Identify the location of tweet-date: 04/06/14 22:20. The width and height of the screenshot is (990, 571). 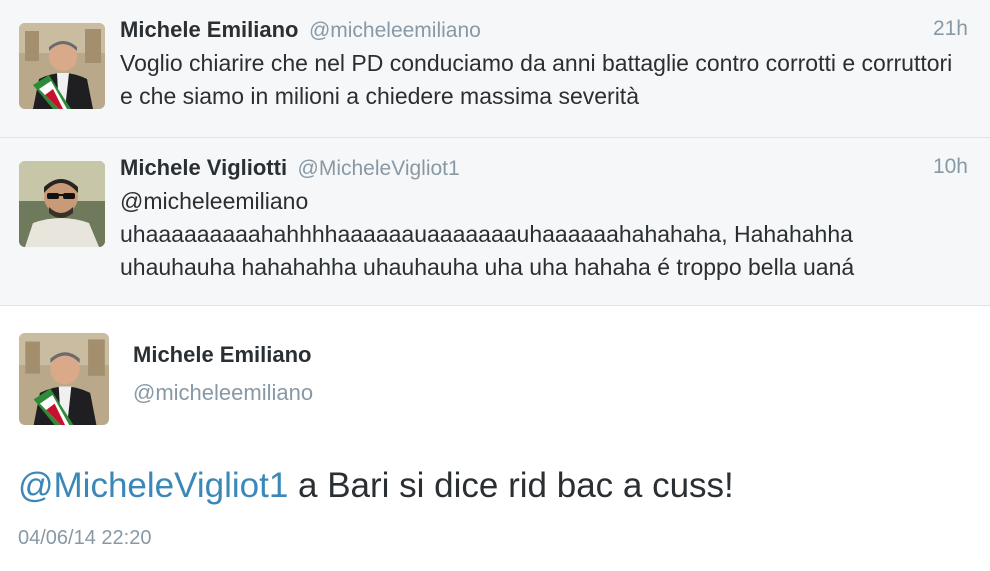
(85, 538).